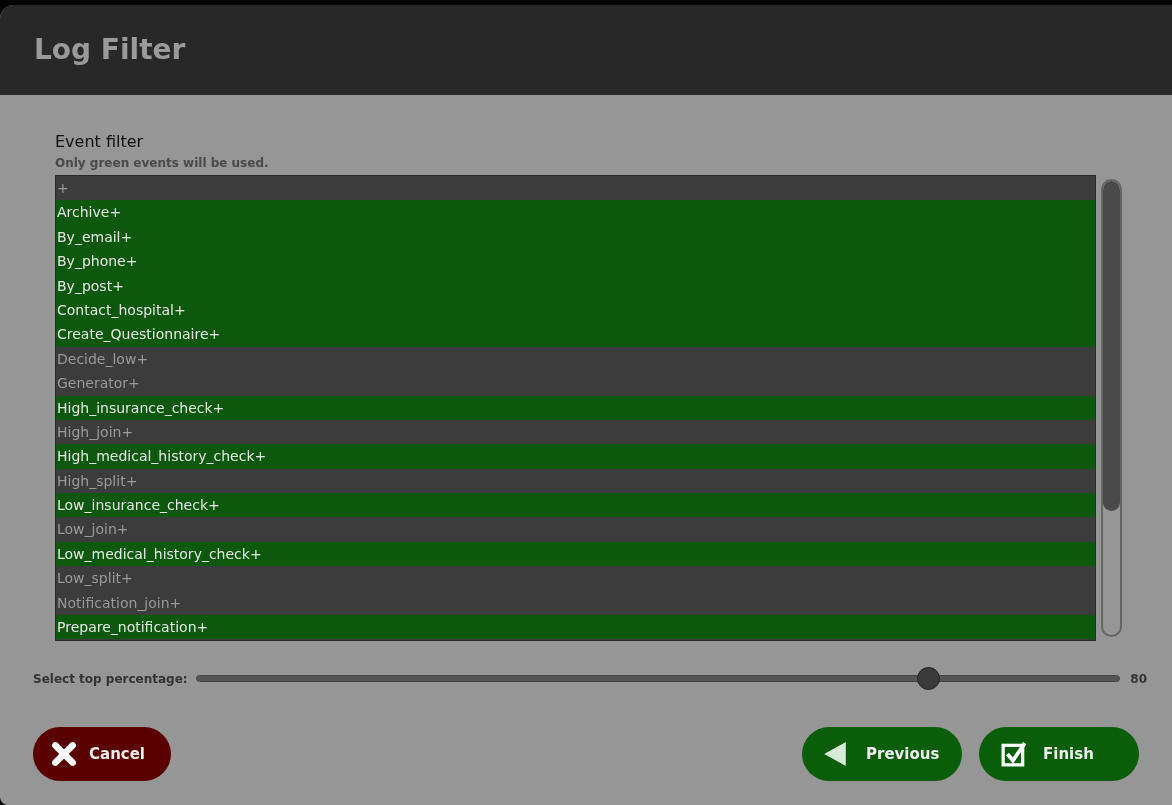 Image resolution: width=1172 pixels, height=805 pixels. What do you see at coordinates (1059, 754) in the screenshot?
I see `finish-button: Finish` at bounding box center [1059, 754].